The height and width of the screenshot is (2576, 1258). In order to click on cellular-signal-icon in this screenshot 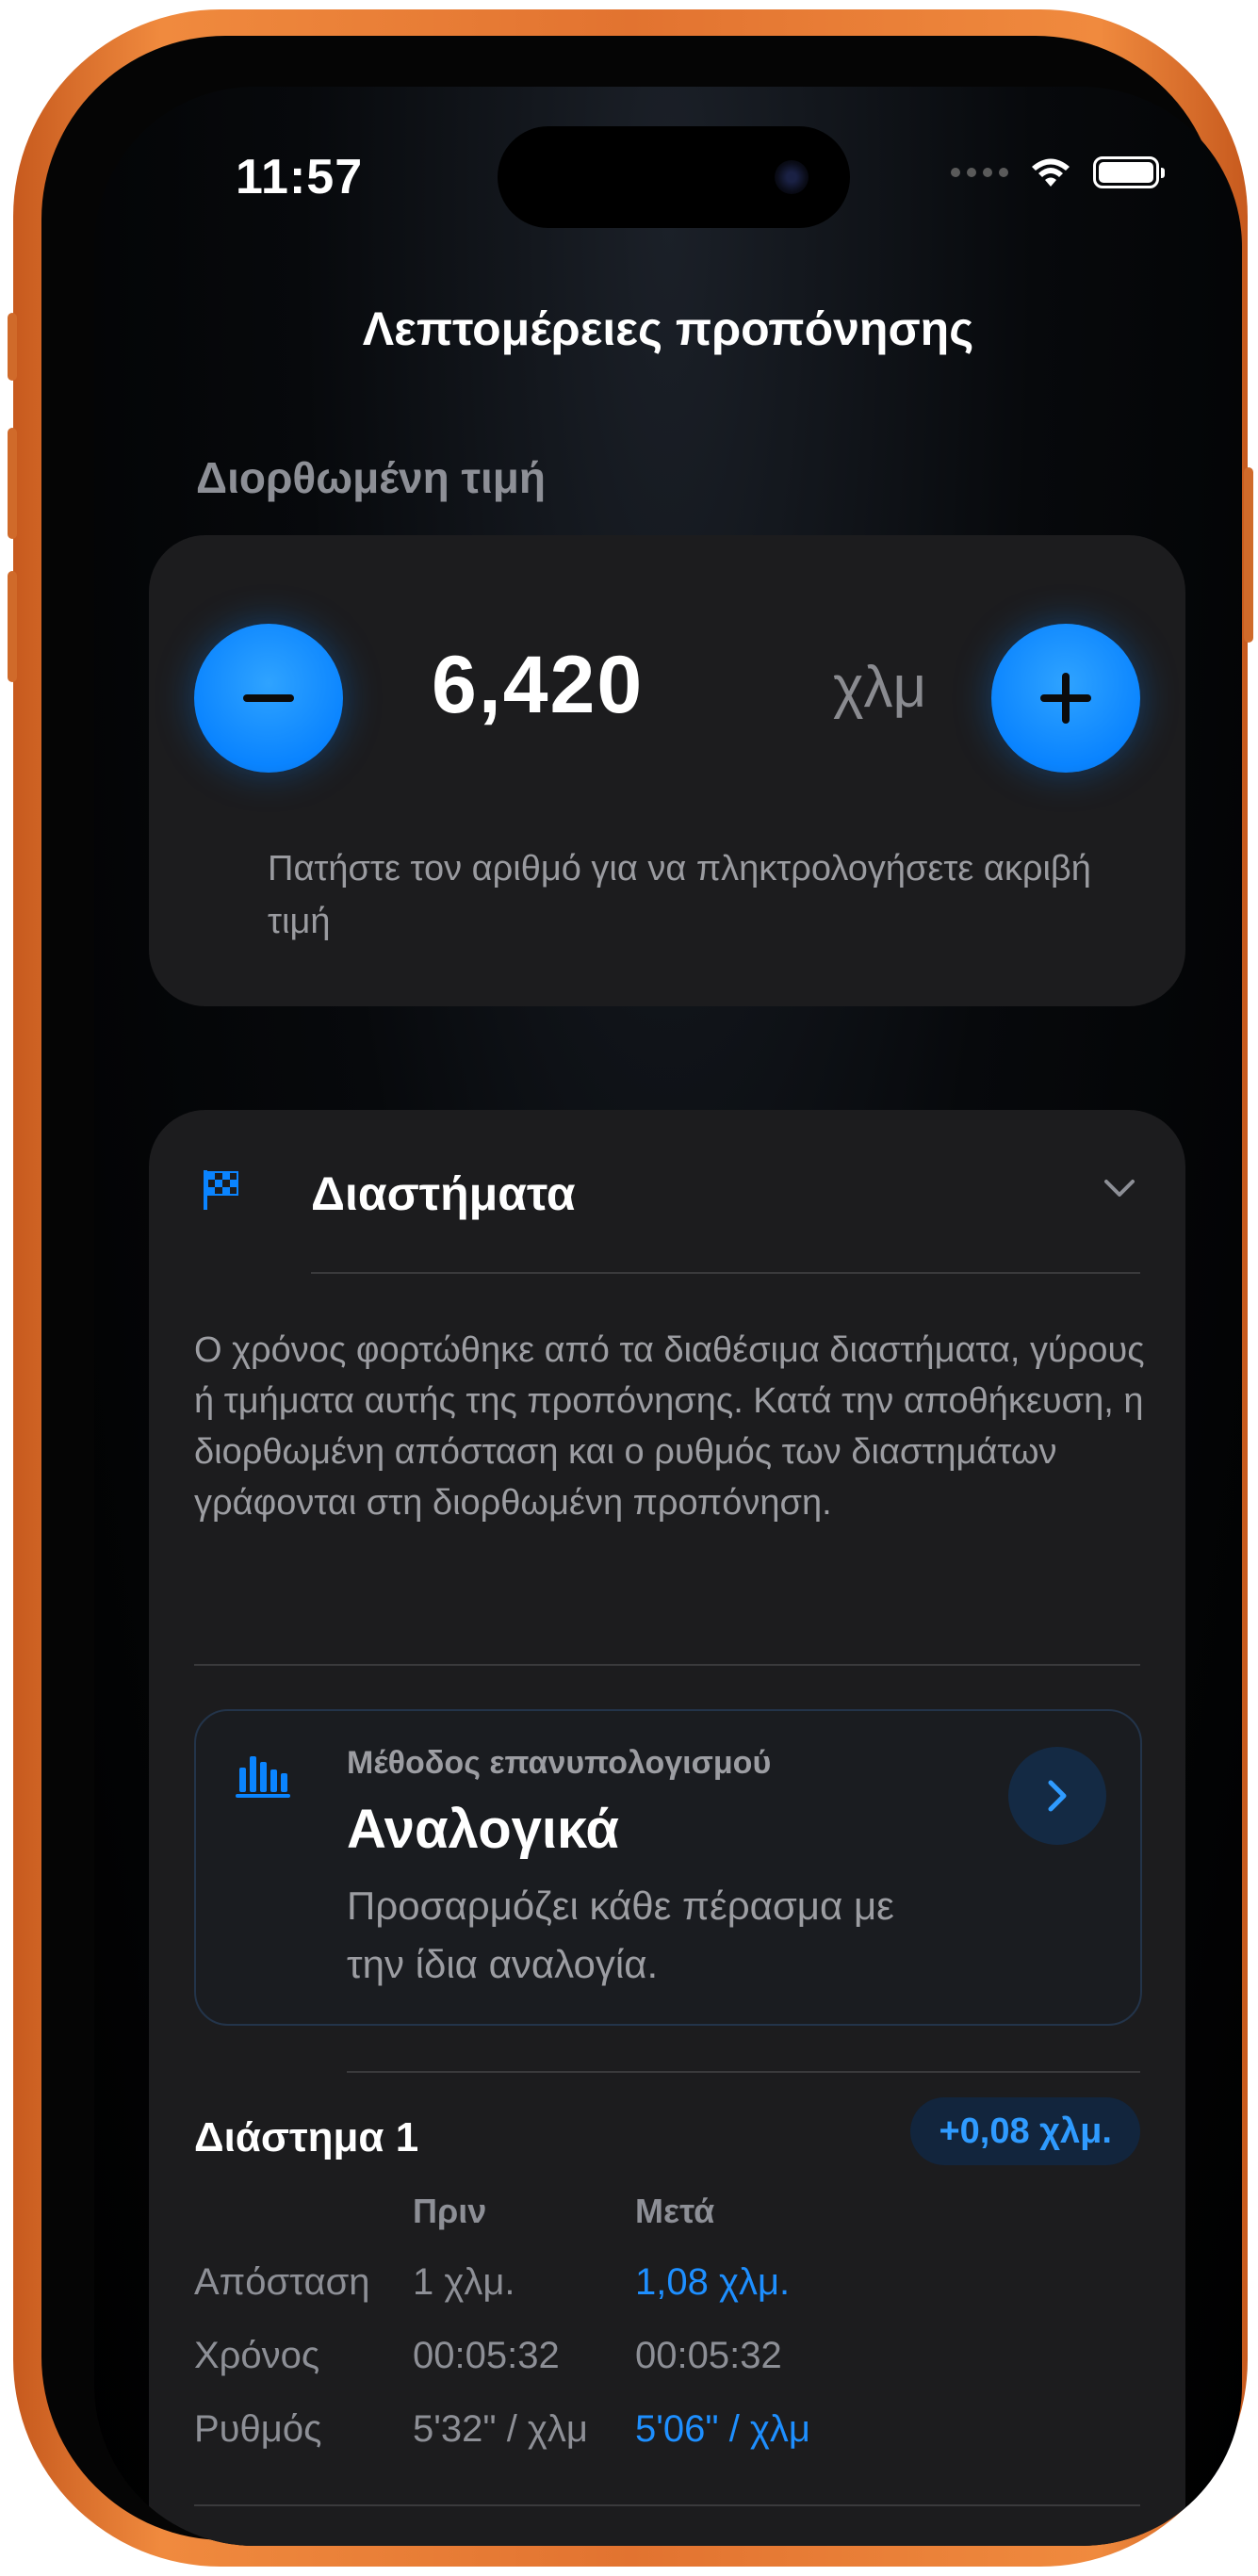, I will do `click(979, 172)`.